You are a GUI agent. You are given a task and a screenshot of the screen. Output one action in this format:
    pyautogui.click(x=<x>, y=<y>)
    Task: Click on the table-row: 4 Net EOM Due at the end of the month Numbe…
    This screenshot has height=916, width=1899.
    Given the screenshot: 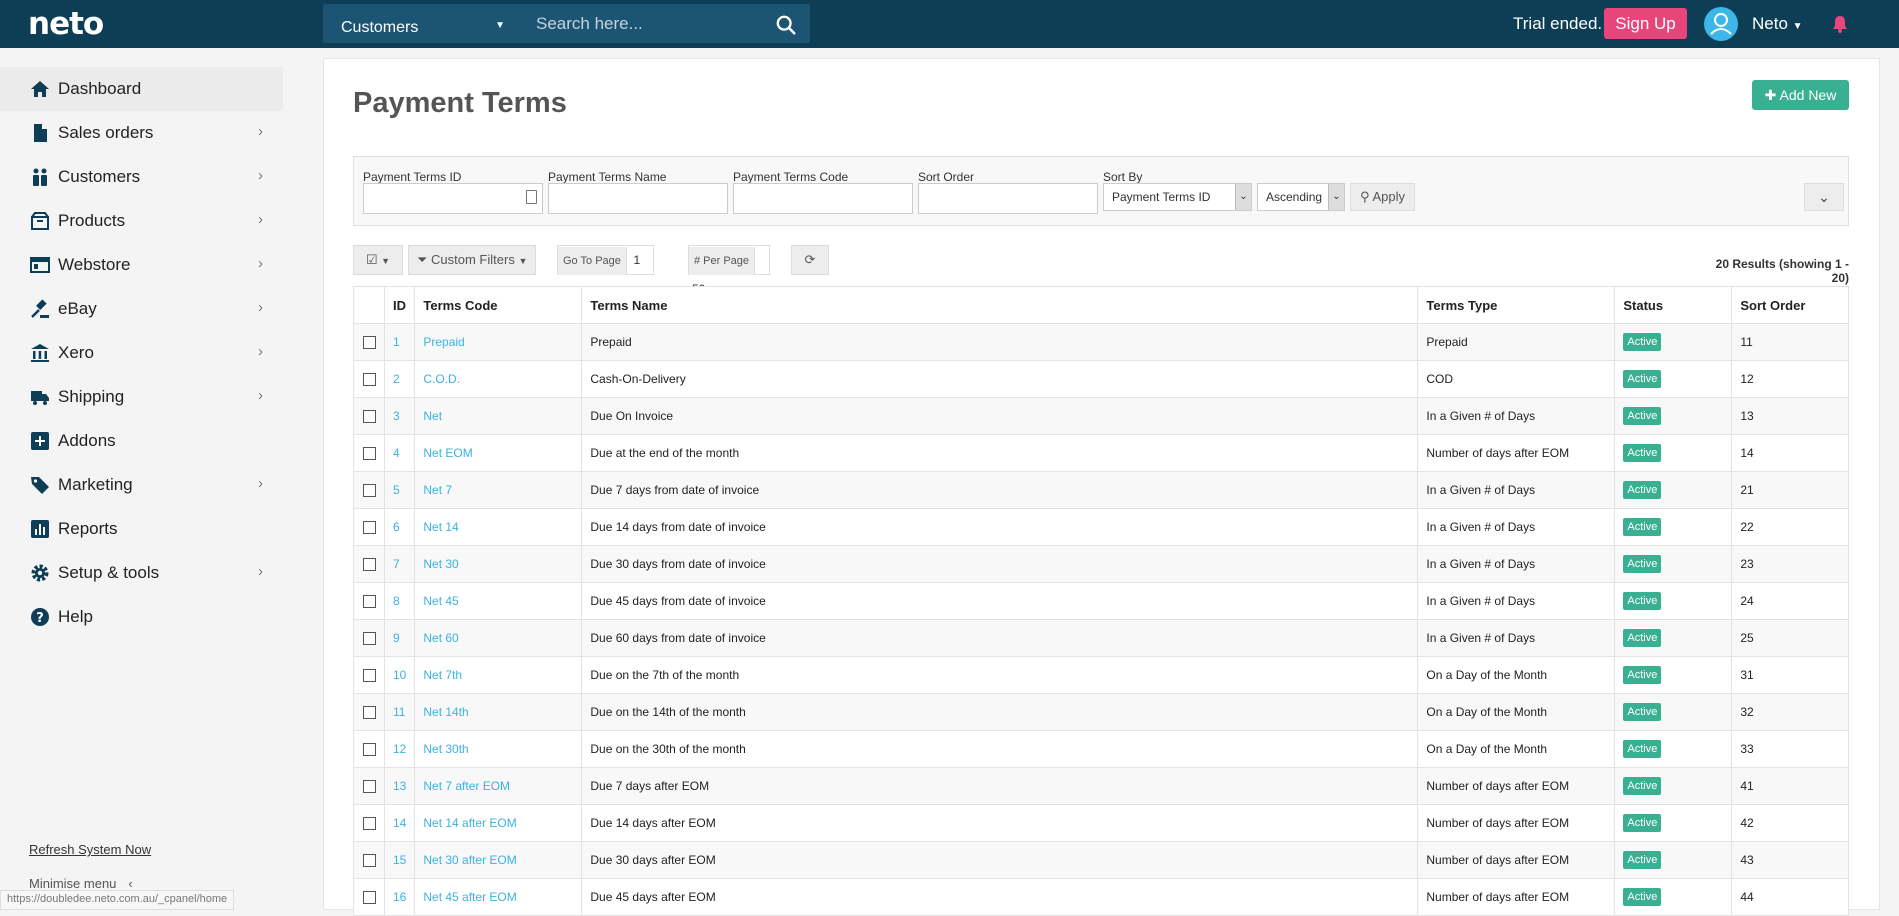 What is the action you would take?
    pyautogui.click(x=1101, y=453)
    